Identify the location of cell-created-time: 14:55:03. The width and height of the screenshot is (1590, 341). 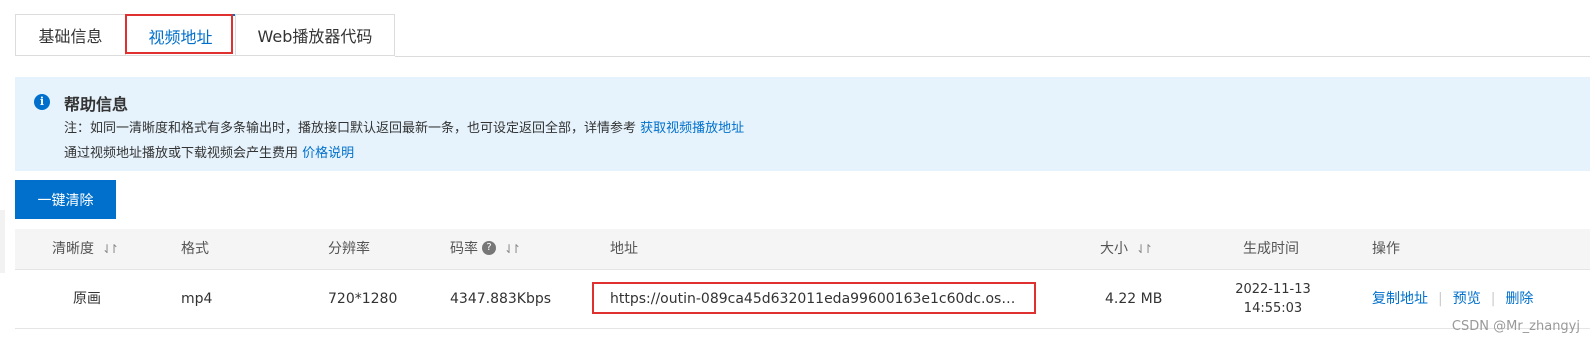
(1273, 308).